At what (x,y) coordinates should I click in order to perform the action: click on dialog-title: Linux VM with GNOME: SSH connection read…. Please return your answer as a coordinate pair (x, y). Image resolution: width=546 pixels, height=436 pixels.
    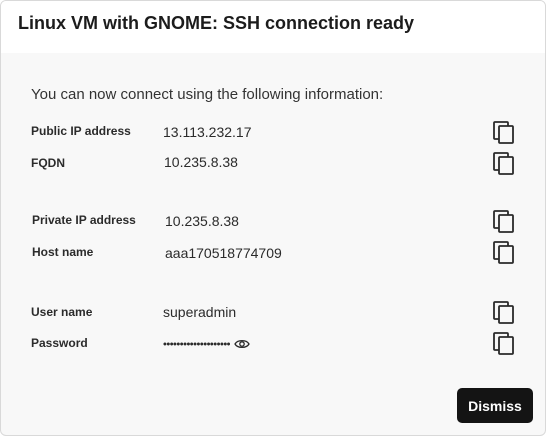
    Looking at the image, I should click on (216, 23).